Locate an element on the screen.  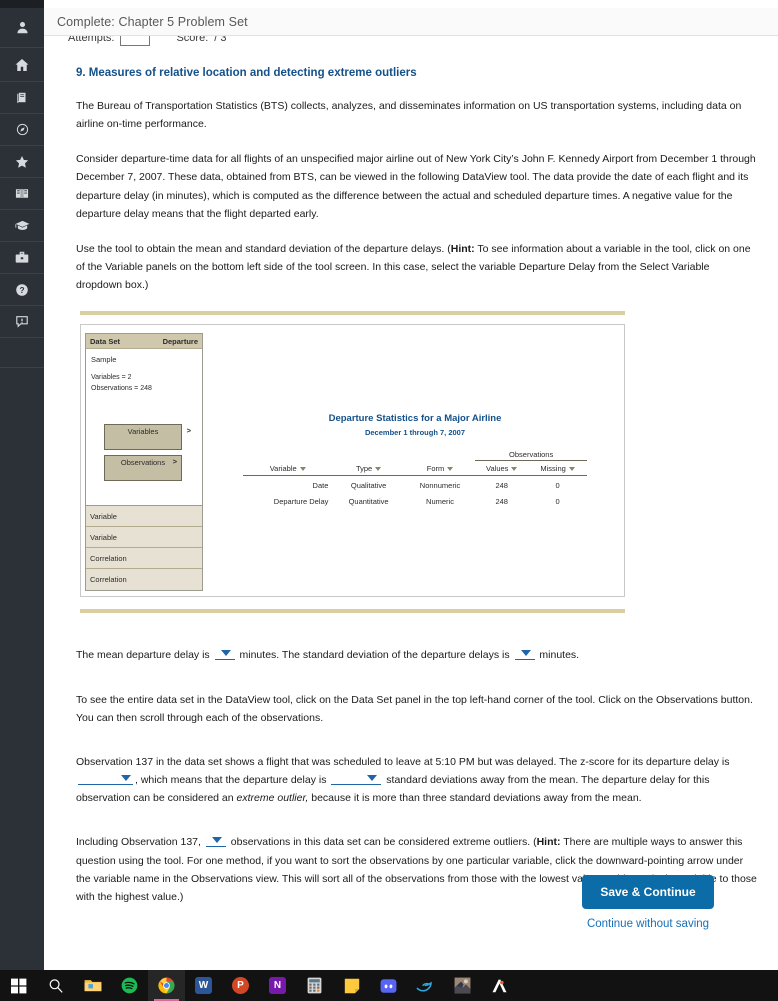
sd-dropdown is located at coordinates (524, 654).